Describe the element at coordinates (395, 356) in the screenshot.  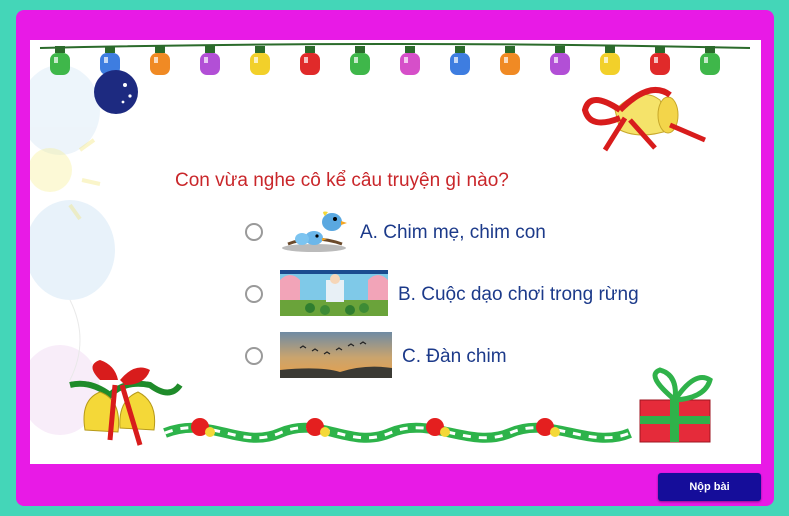
I see `answer-option-c: C. Đàn chim` at that location.